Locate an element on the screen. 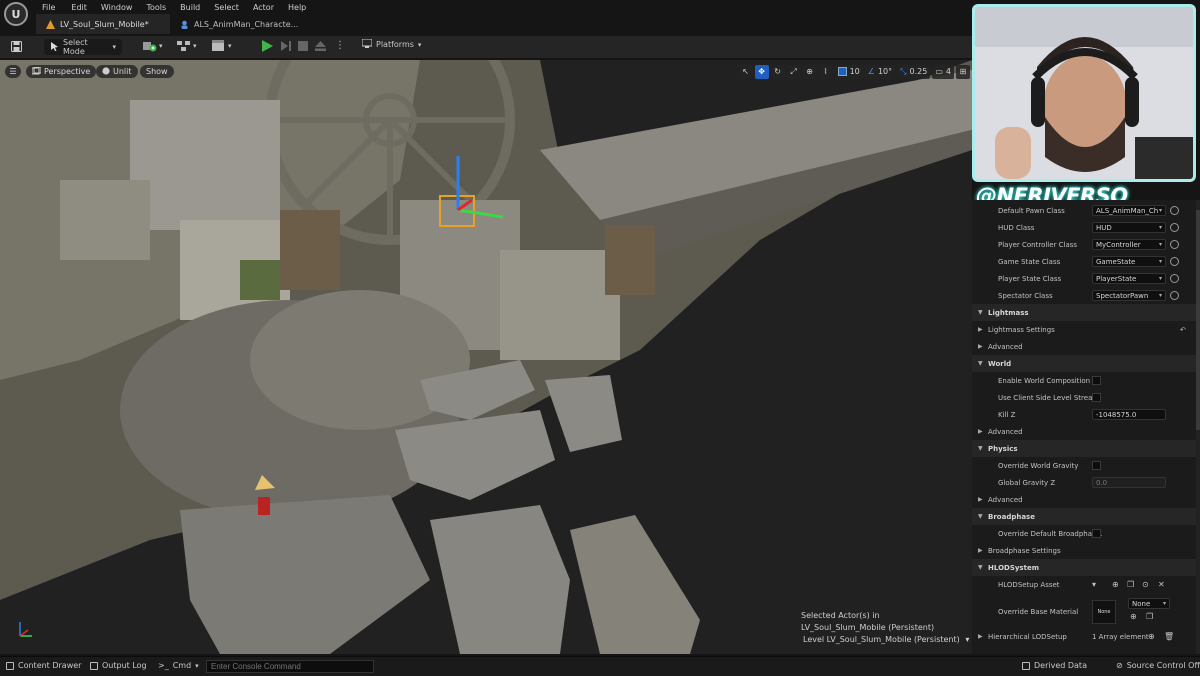  details-row: ▼ World is located at coordinates (1084, 363).